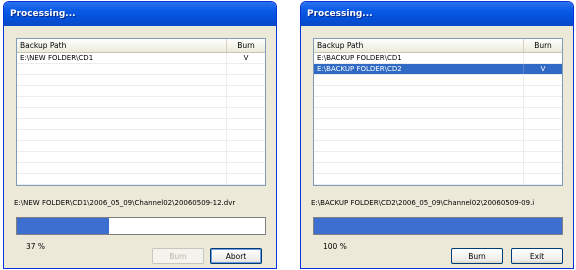 This screenshot has width=576, height=270. I want to click on abort-button: Abort, so click(236, 256).